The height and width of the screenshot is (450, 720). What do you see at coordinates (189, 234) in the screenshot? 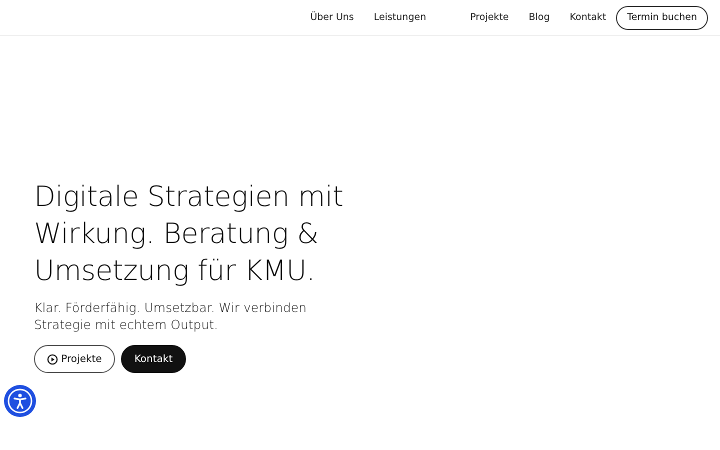
I see `hero-heading: Digitale Strategien mit Wirkung. Beratung & Umsetzung für KMU.` at bounding box center [189, 234].